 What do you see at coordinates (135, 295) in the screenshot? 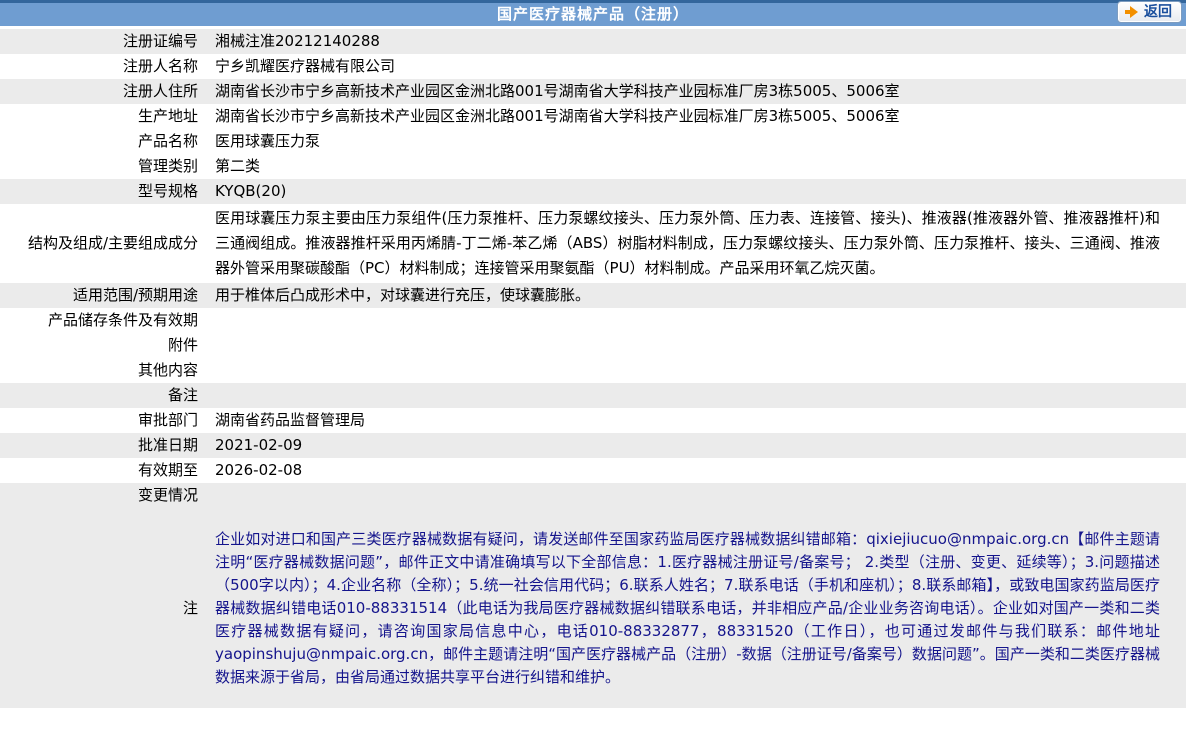
I see `row-label: 适用范围/预期用途` at bounding box center [135, 295].